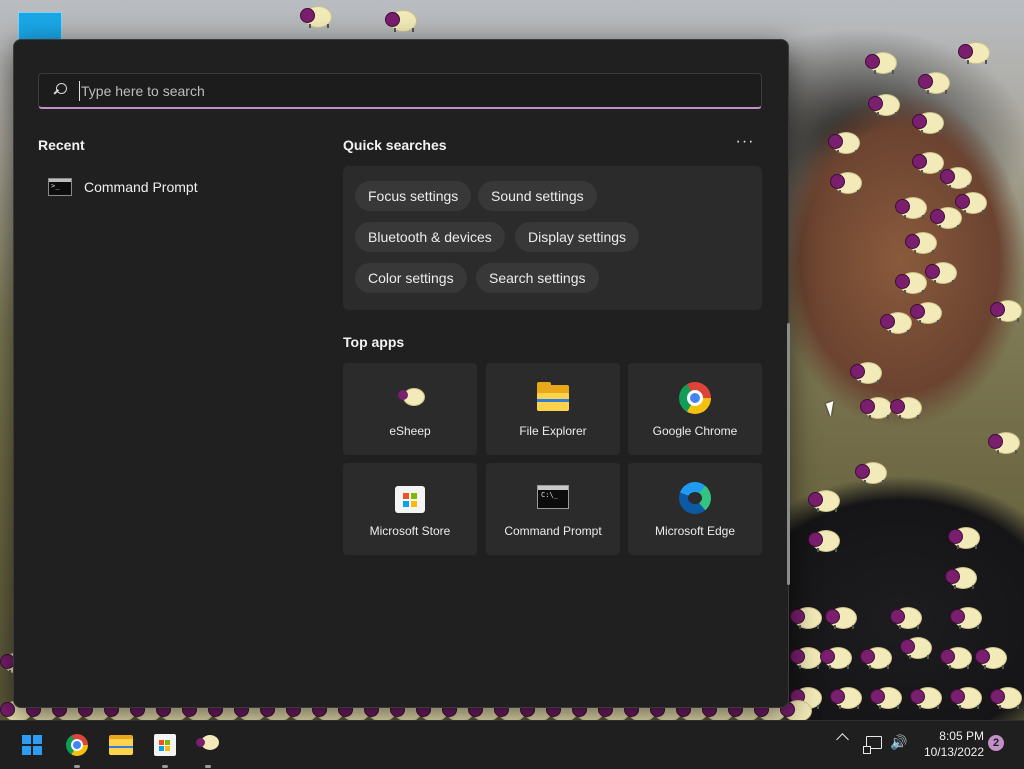 The image size is (1024, 769). Describe the element at coordinates (872, 745) in the screenshot. I see `network-icon` at that location.